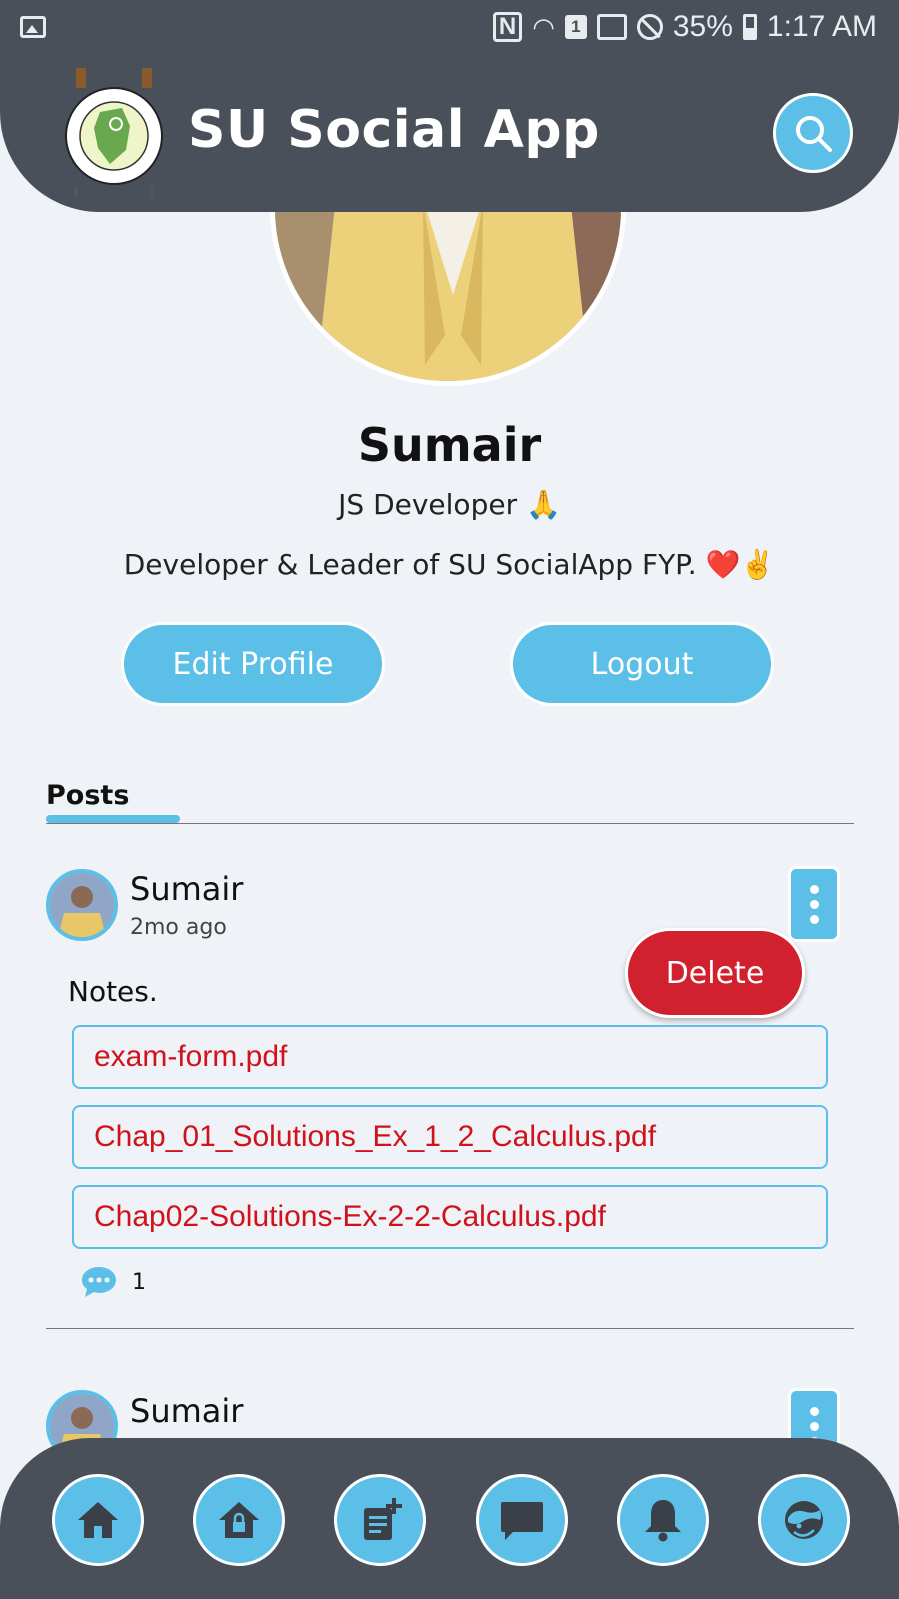  Describe the element at coordinates (450, 1217) in the screenshot. I see `attachment-link: Chap02-Solutions-Ex-2-2-Calculus.pdf` at that location.